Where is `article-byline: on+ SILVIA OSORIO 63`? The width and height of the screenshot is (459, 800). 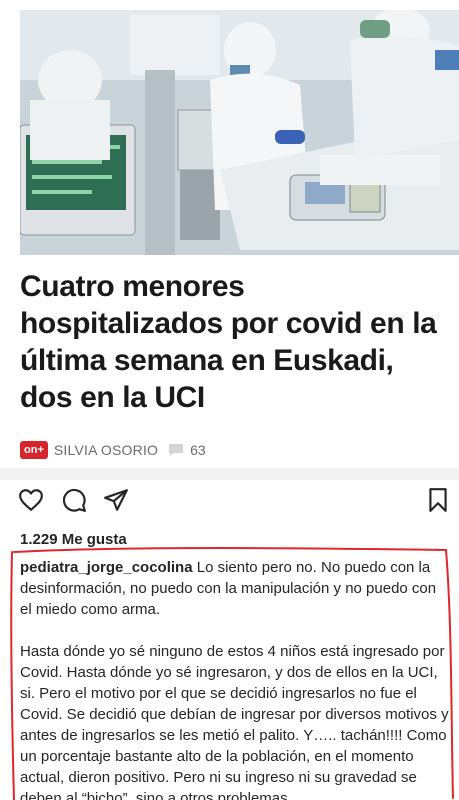 article-byline: on+ SILVIA OSORIO 63 is located at coordinates (113, 450).